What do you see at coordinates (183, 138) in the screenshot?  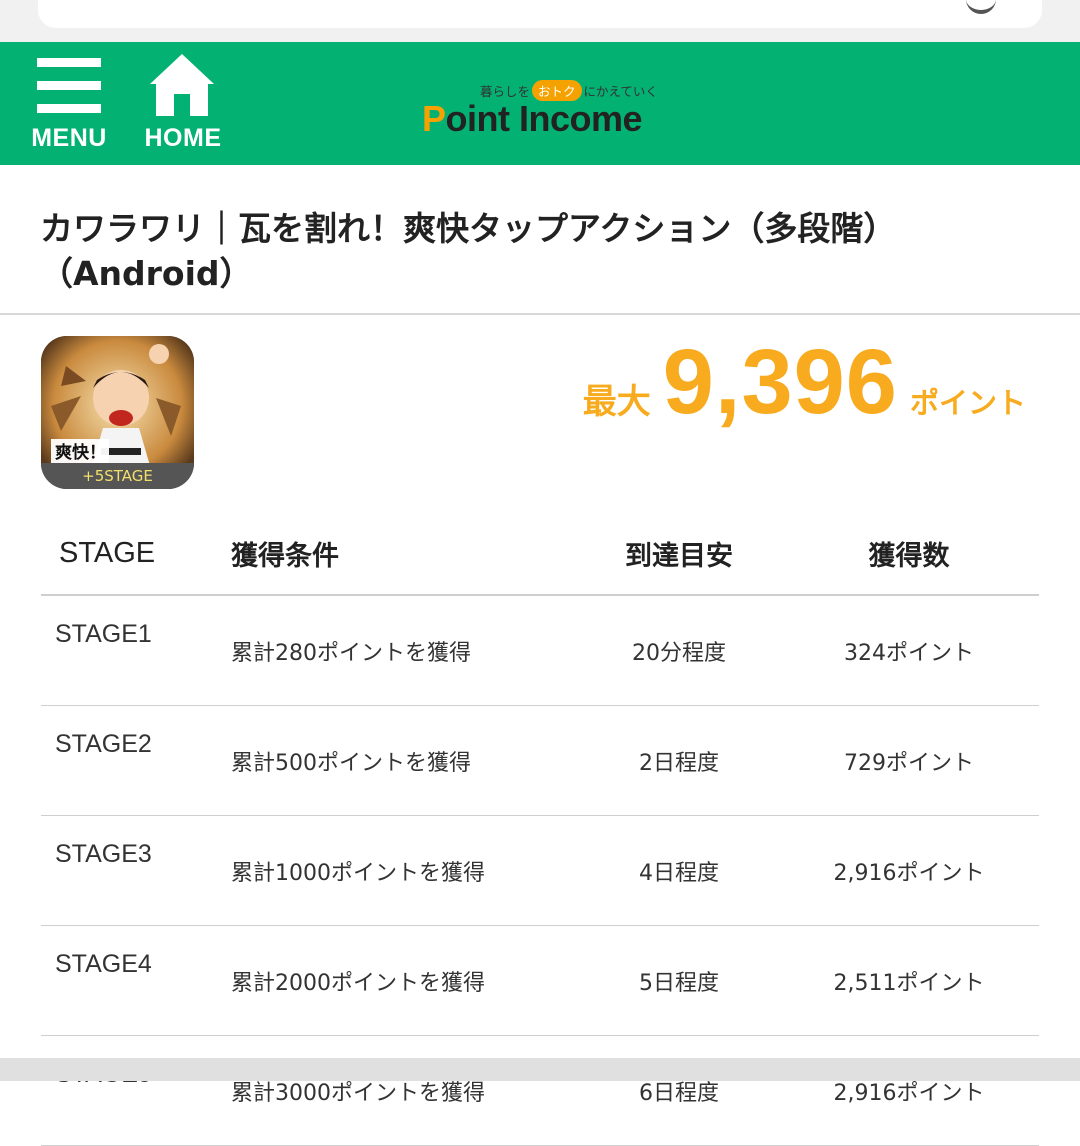 I see `home-label: HOME` at bounding box center [183, 138].